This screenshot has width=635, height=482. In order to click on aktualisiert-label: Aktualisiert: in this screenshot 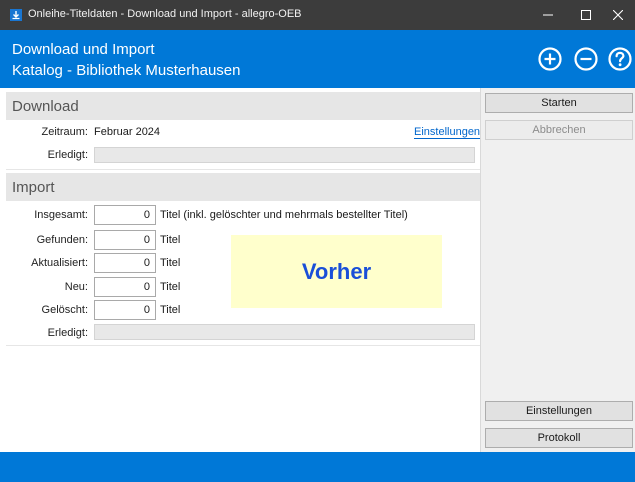, I will do `click(59, 263)`.